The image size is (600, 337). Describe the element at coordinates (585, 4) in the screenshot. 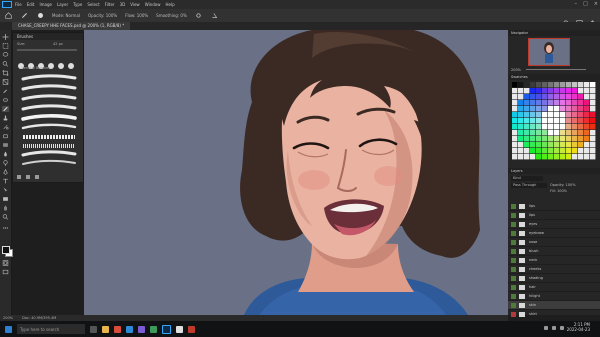

I see `maximize-icon: □` at that location.